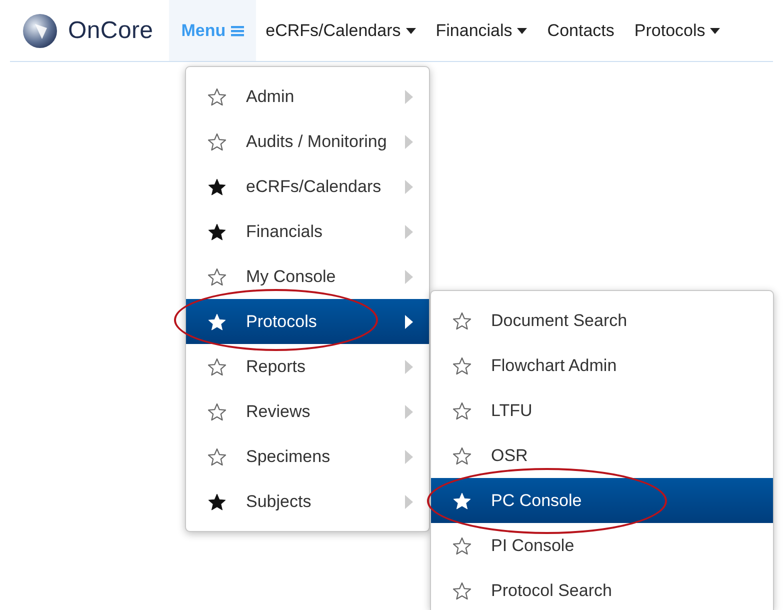 Image resolution: width=783 pixels, height=610 pixels. Describe the element at coordinates (602, 589) in the screenshot. I see `menu-item: Protocol Search` at that location.